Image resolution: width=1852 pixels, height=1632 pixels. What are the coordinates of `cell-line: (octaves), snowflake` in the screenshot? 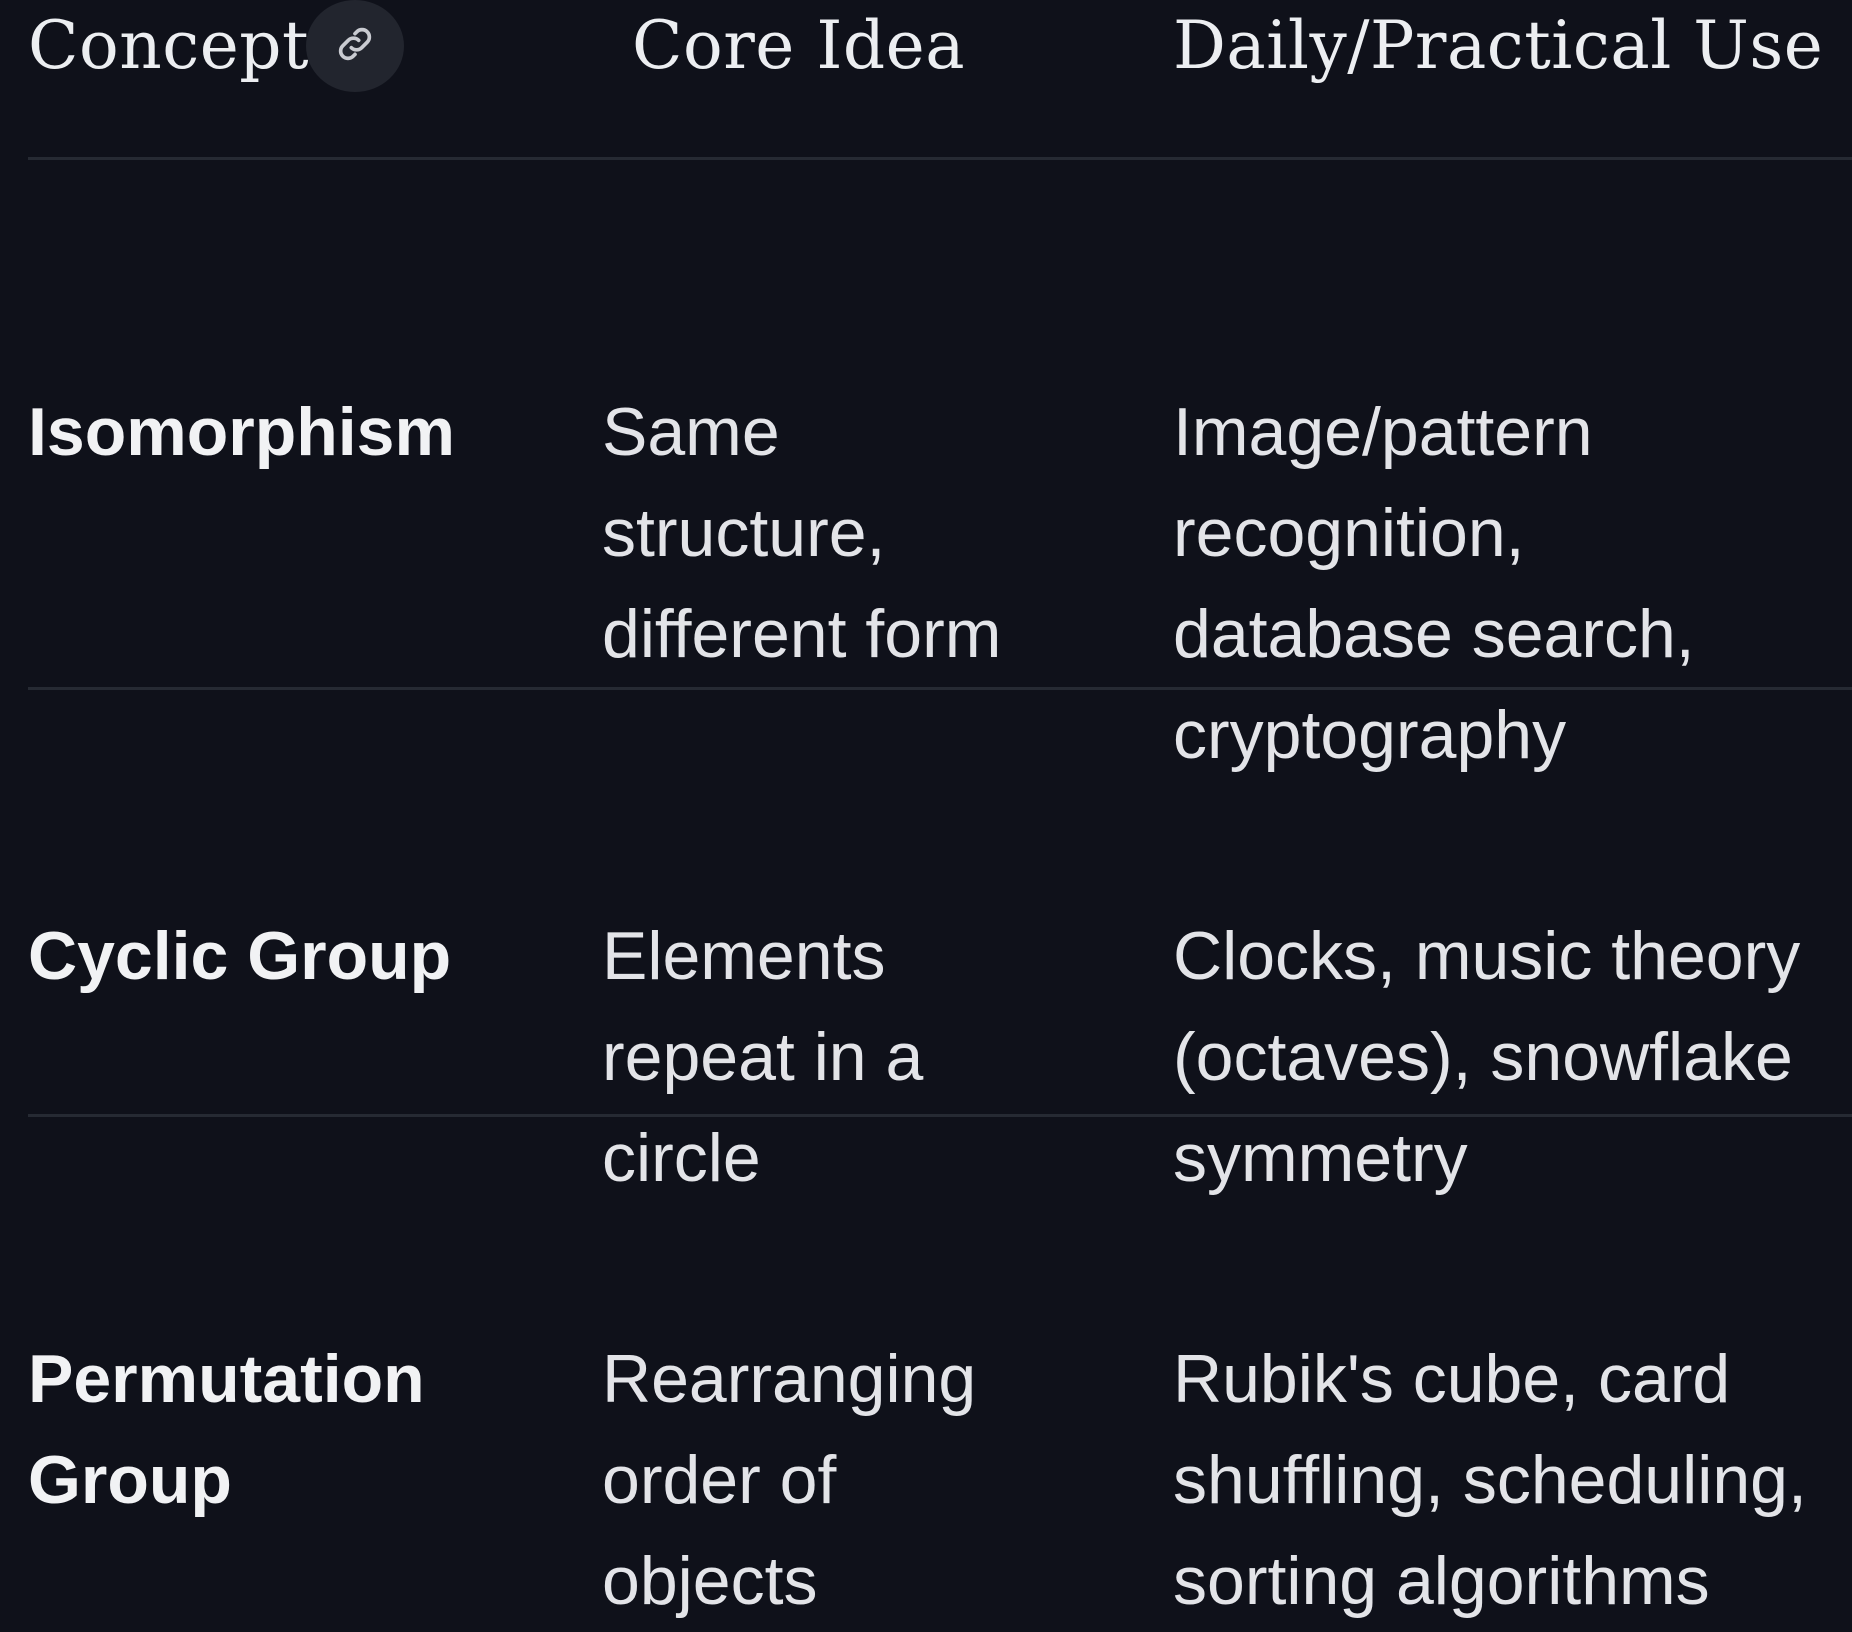 It's located at (1483, 1057).